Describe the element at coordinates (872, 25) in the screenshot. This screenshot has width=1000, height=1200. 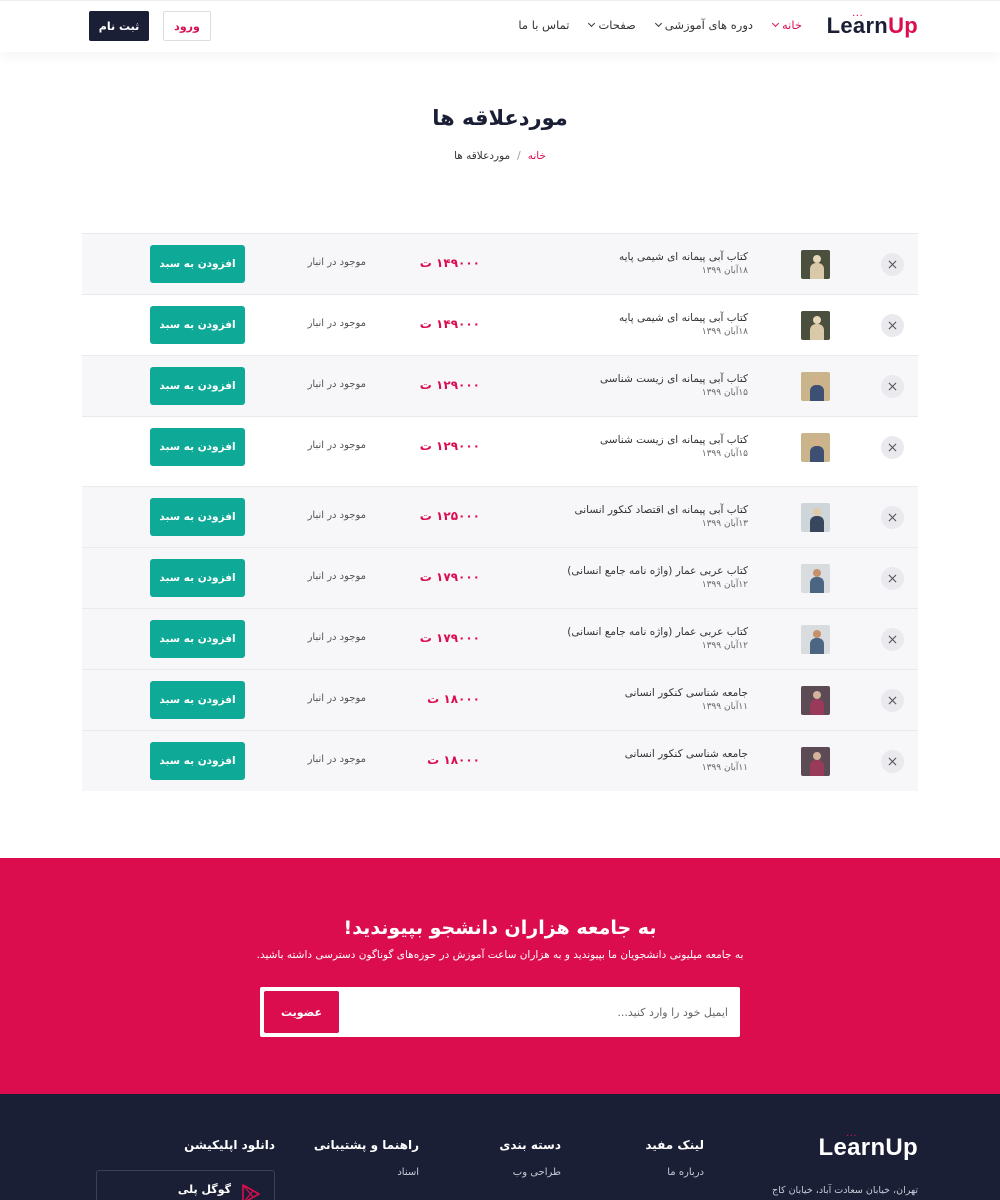
I see `logo: ··· LearnUp` at that location.